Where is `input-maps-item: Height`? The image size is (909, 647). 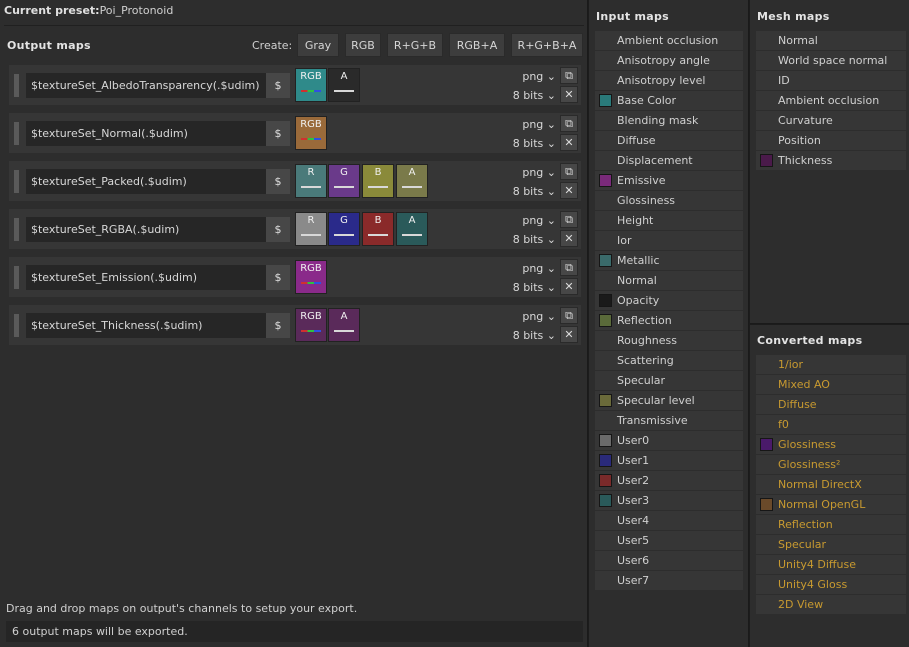 input-maps-item: Height is located at coordinates (669, 220).